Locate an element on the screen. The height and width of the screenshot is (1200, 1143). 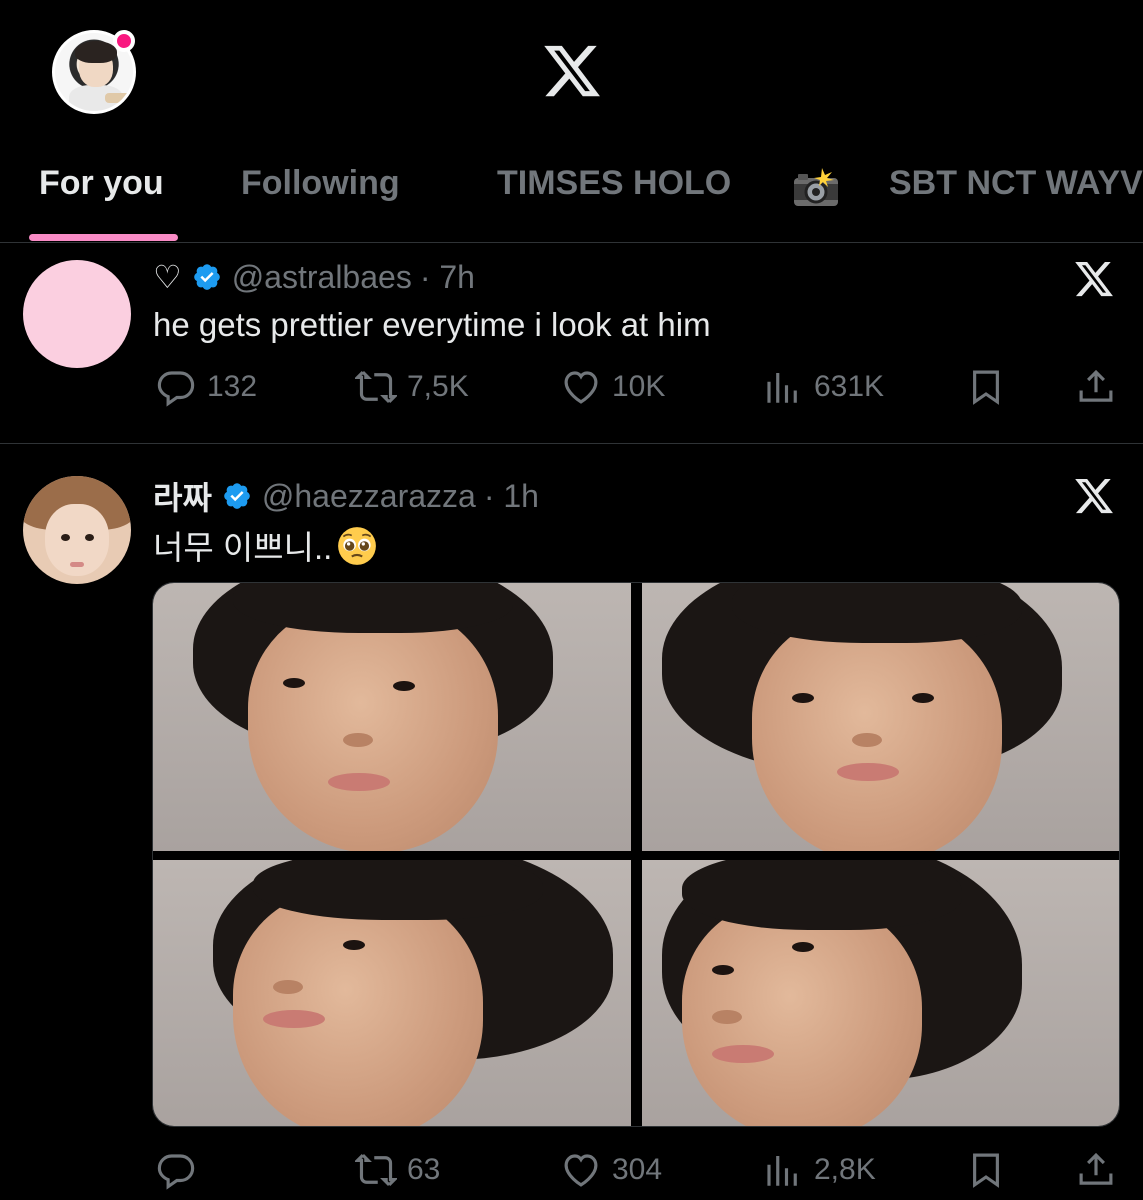
tweet-header: 라짜 @haezzarazza · 1h is located at coordinates (346, 496).